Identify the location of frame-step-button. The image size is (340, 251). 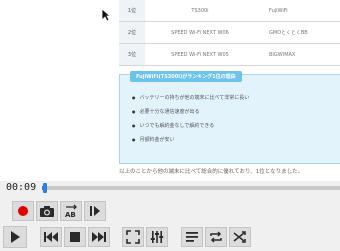
(95, 211).